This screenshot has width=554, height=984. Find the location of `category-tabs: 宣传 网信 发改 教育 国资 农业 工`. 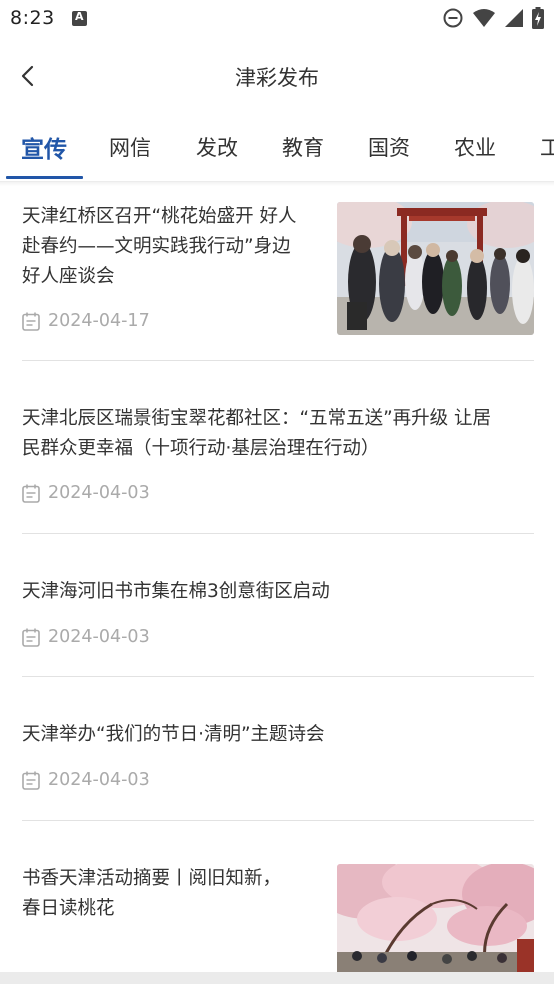

category-tabs: 宣传 网信 发改 教育 国资 农业 工 is located at coordinates (277, 151).